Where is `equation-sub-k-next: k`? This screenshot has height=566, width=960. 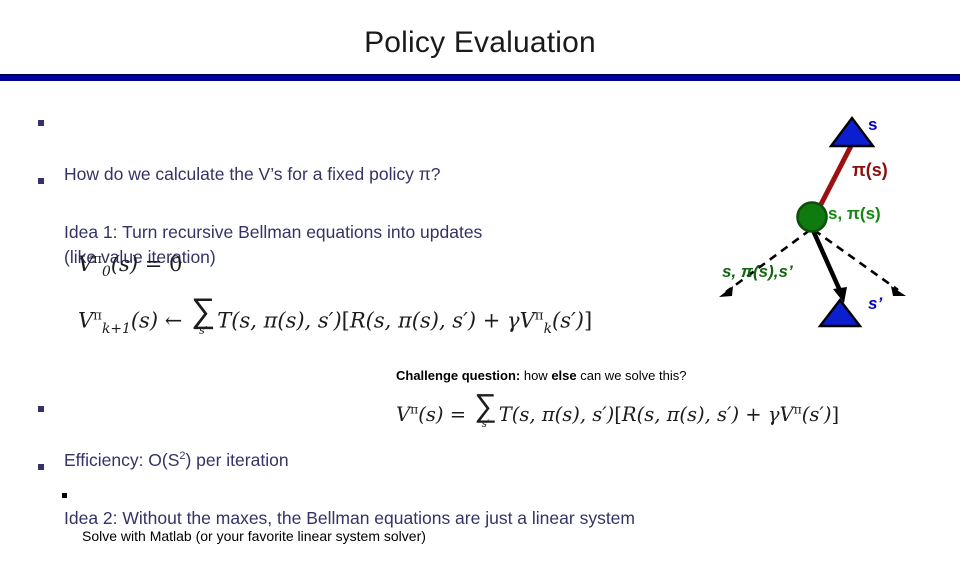
equation-sub-k-next: k is located at coordinates (548, 328).